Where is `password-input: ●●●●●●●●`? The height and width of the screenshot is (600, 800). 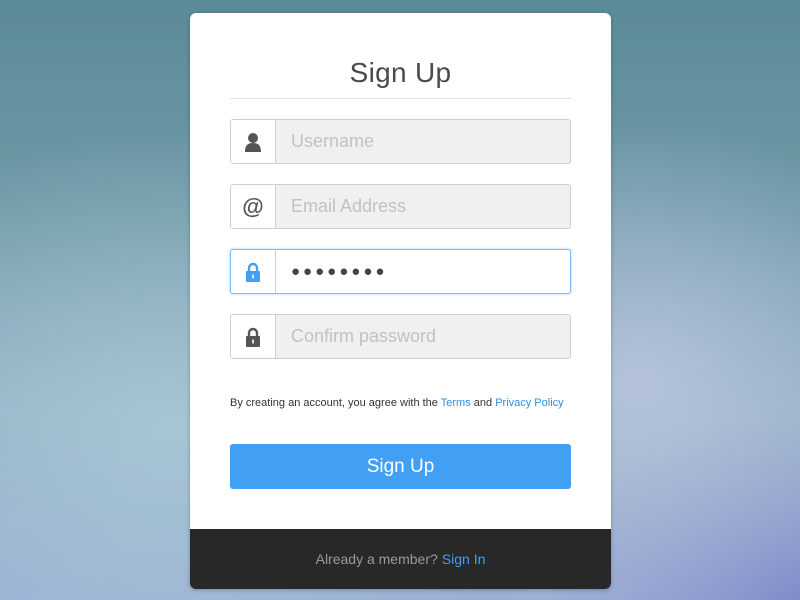
password-input: ●●●●●●●● is located at coordinates (423, 271).